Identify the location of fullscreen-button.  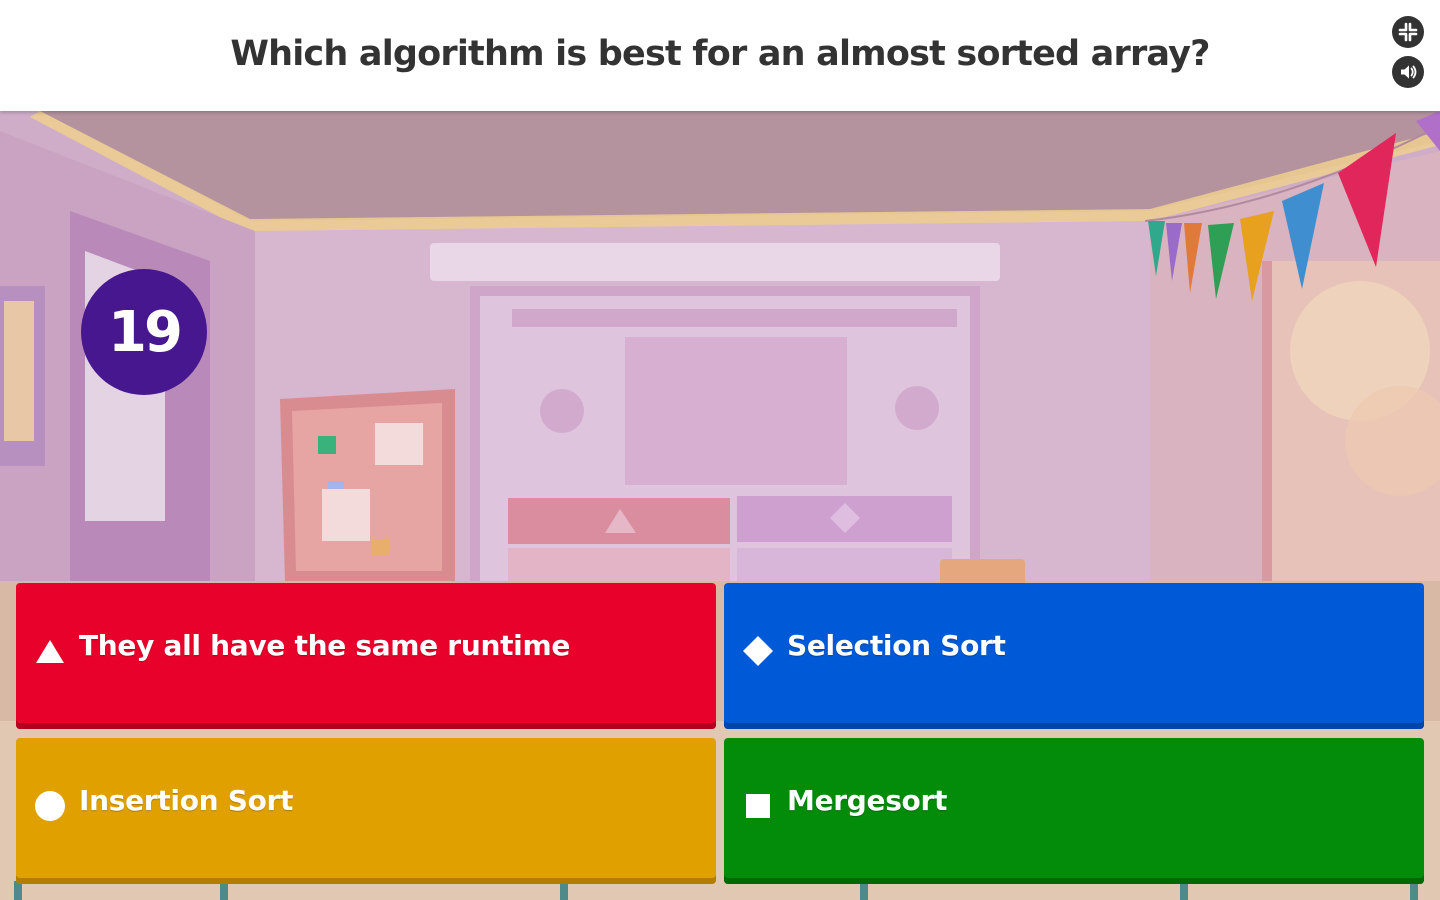
(1408, 32).